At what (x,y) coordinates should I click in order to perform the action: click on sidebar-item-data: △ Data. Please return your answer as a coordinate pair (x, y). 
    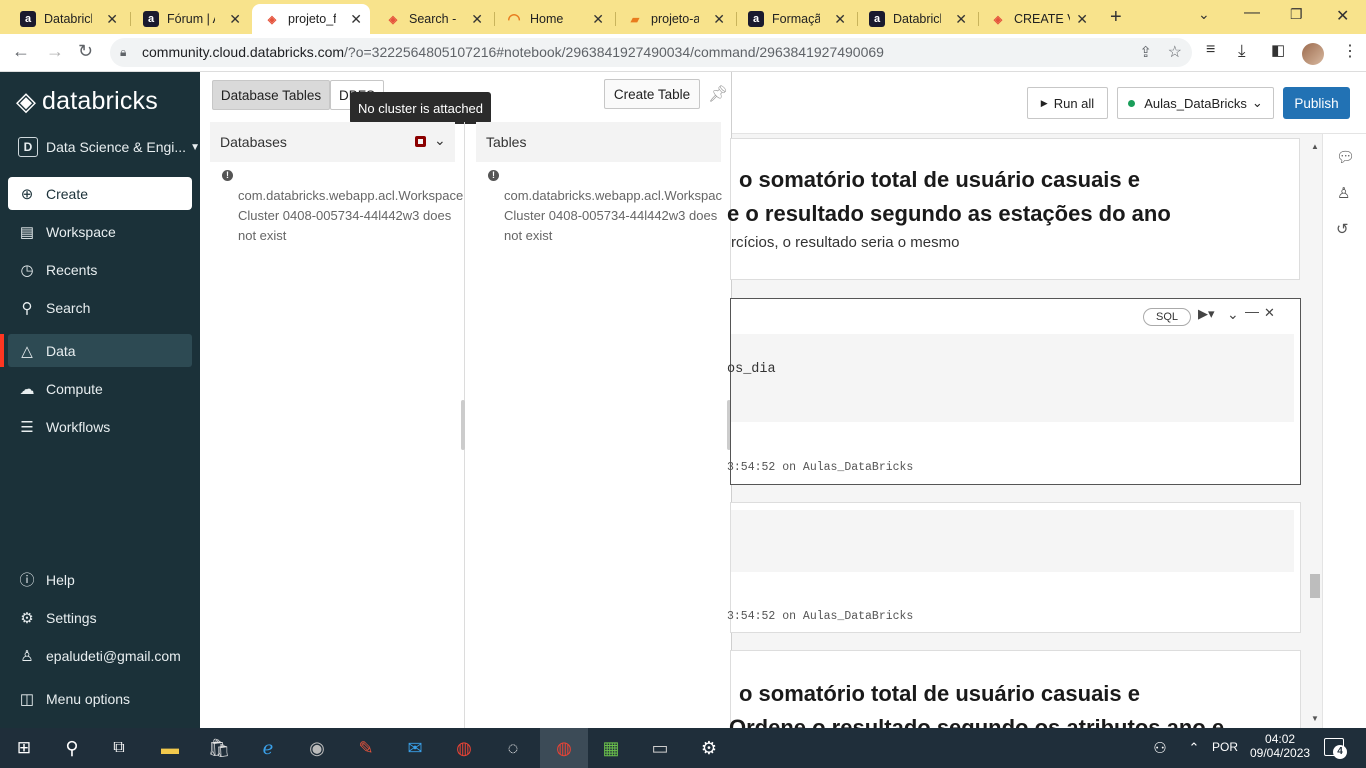
    Looking at the image, I should click on (96, 350).